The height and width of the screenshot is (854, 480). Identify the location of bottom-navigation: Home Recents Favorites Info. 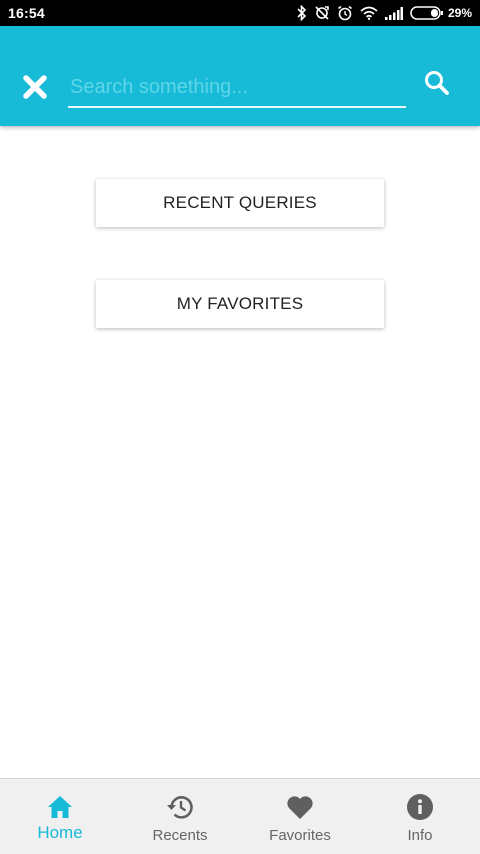
(240, 816).